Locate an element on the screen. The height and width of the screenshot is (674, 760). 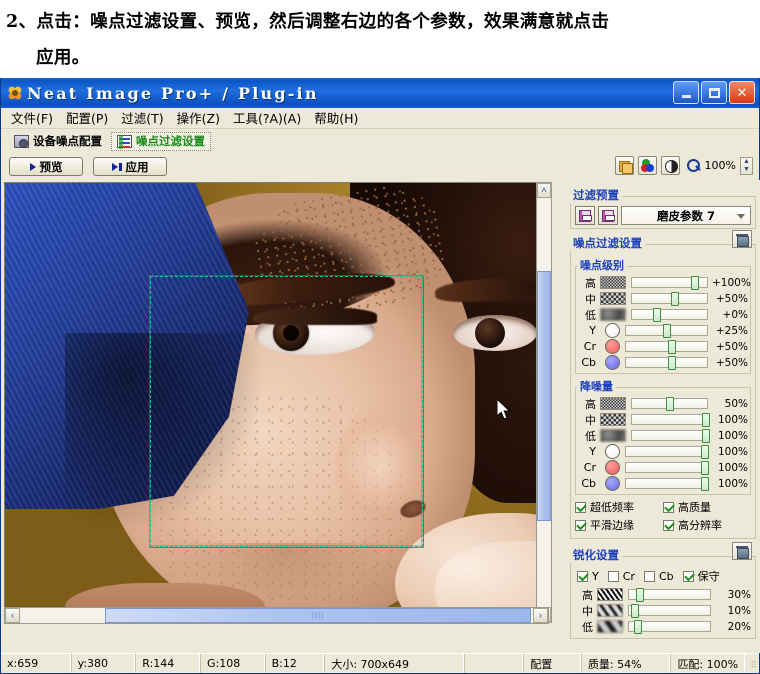
noise-level-mid-slider is located at coordinates (669, 299).